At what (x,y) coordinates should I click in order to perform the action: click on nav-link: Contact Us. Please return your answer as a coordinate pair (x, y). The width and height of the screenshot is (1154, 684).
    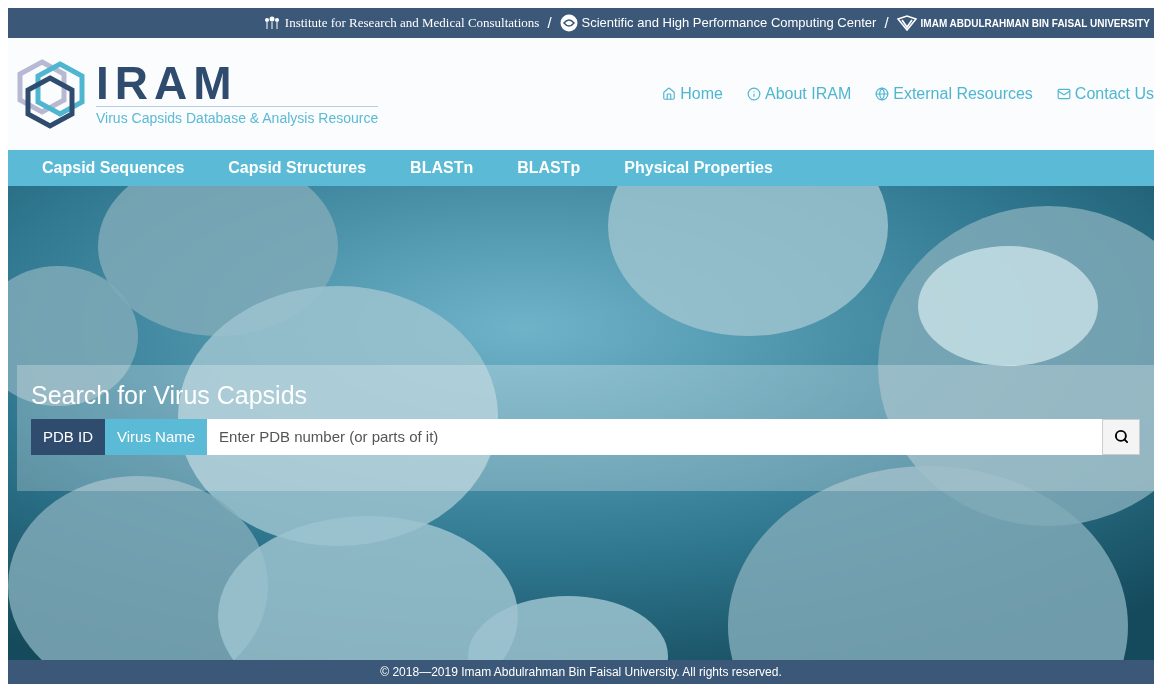
    Looking at the image, I should click on (1105, 94).